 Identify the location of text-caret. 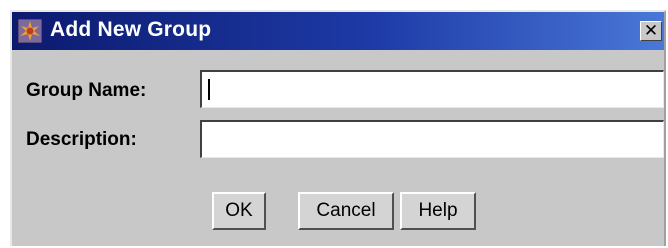
(209, 89).